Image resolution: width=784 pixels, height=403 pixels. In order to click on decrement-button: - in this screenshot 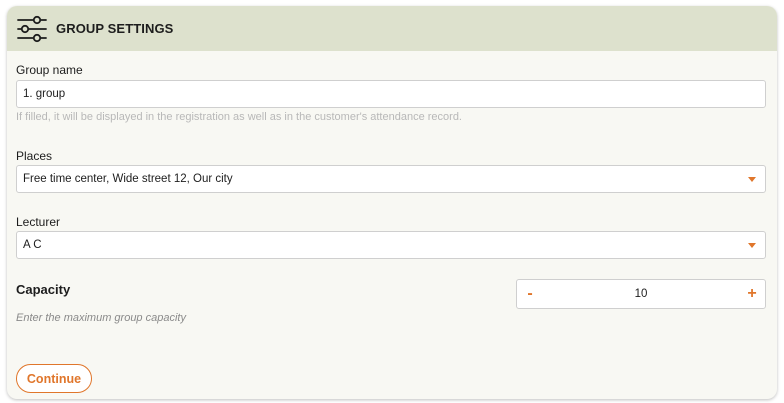, I will do `click(530, 294)`.